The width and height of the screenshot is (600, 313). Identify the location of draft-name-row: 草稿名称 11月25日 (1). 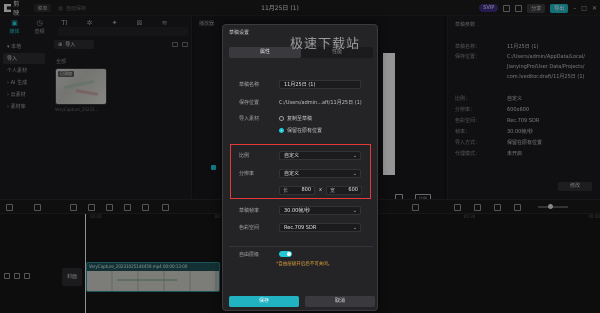
(309, 84).